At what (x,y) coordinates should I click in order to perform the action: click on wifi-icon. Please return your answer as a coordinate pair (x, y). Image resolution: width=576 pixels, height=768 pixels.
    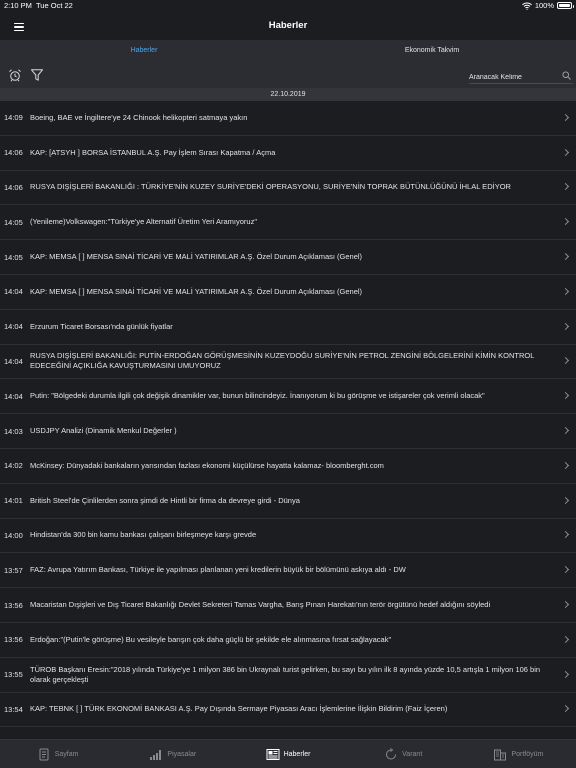
    Looking at the image, I should click on (526, 6).